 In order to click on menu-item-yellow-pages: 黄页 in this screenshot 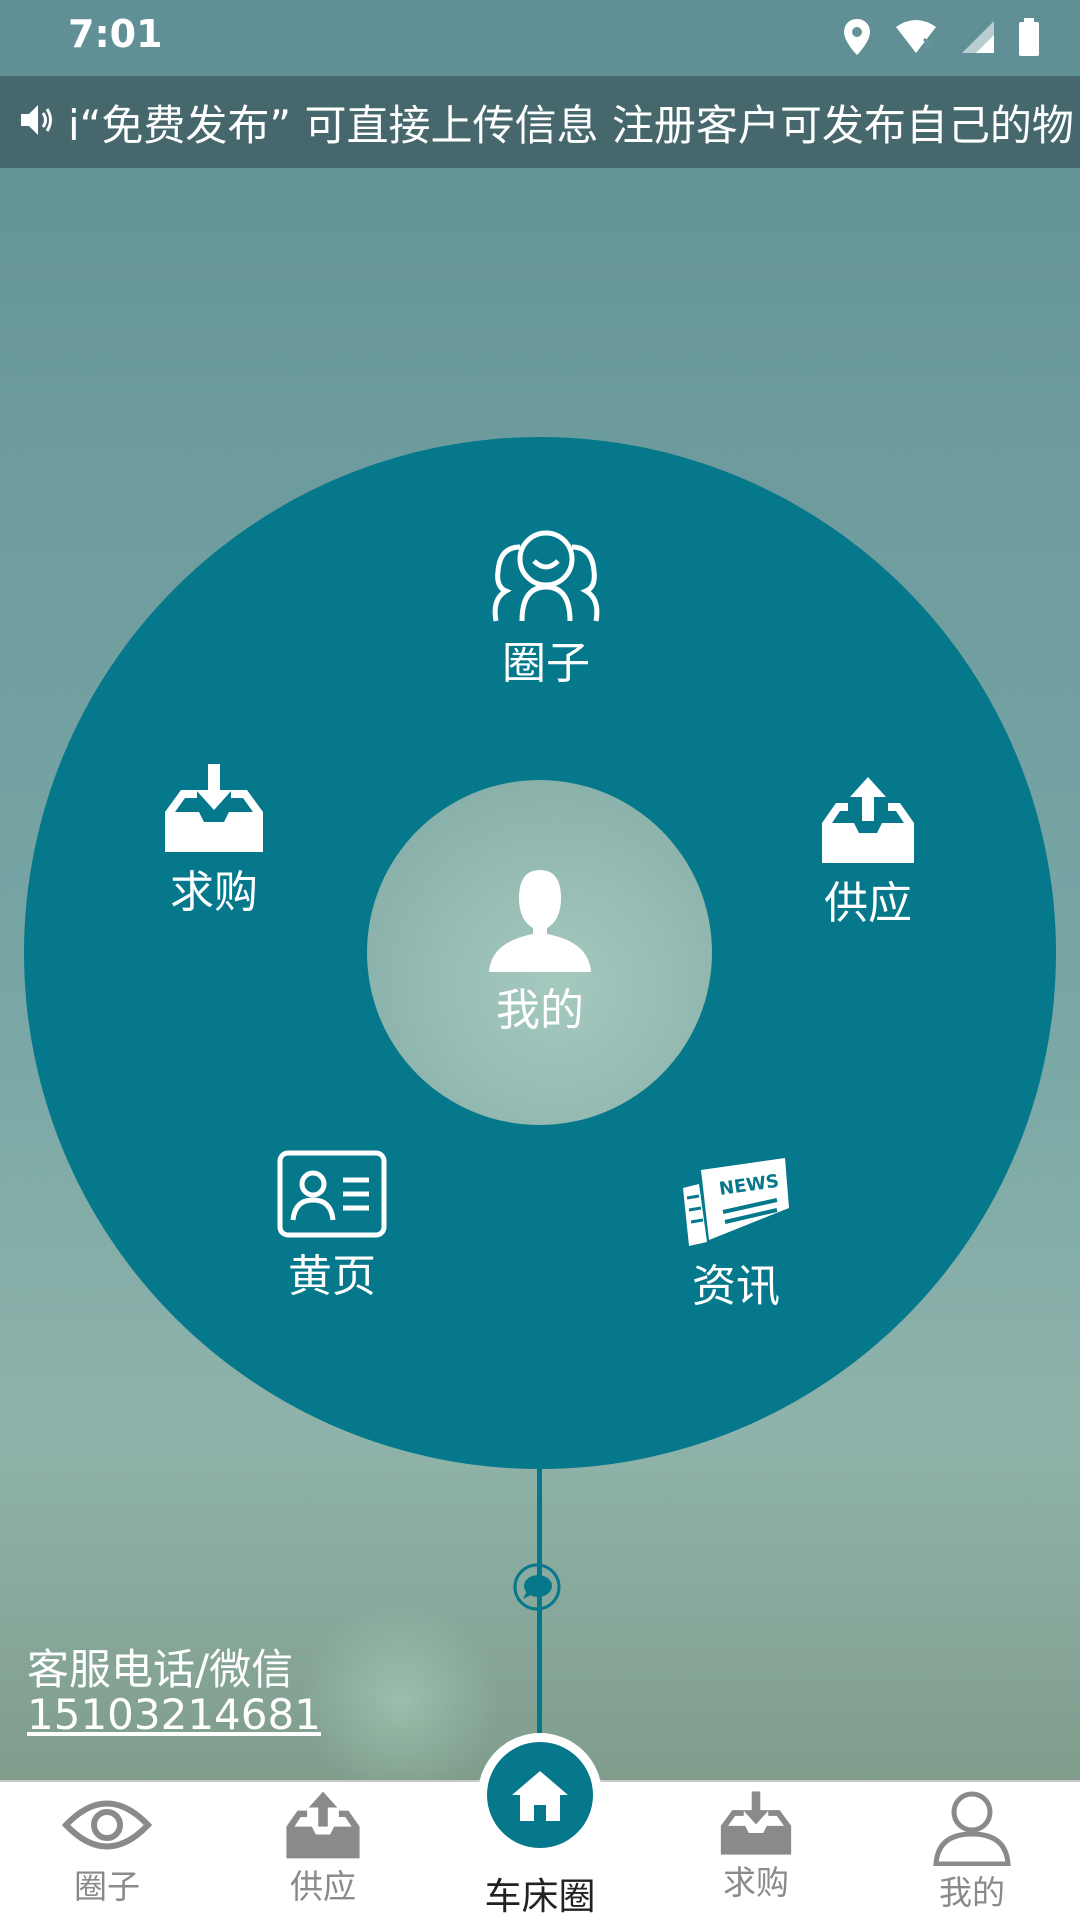, I will do `click(332, 1227)`.